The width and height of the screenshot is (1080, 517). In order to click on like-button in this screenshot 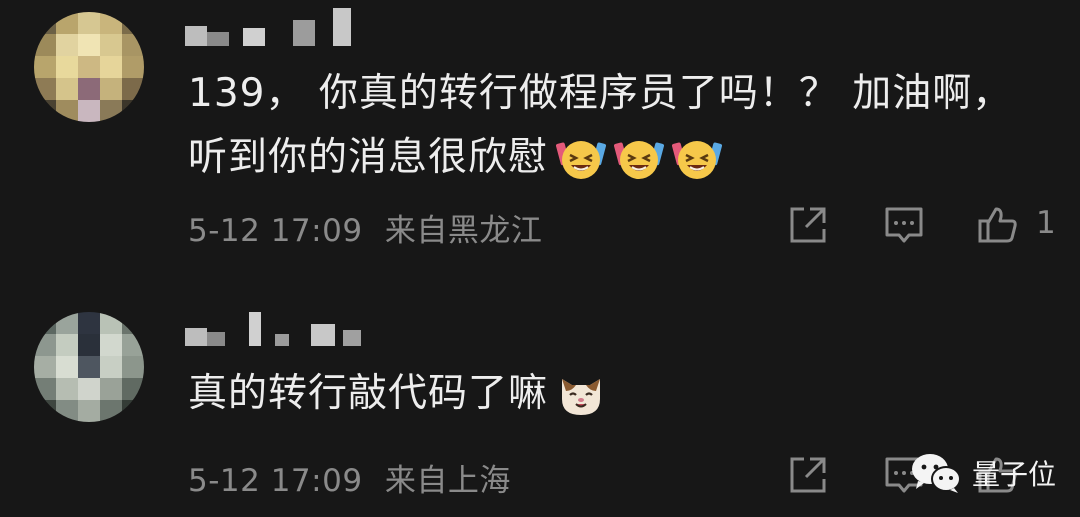, I will do `click(998, 225)`.